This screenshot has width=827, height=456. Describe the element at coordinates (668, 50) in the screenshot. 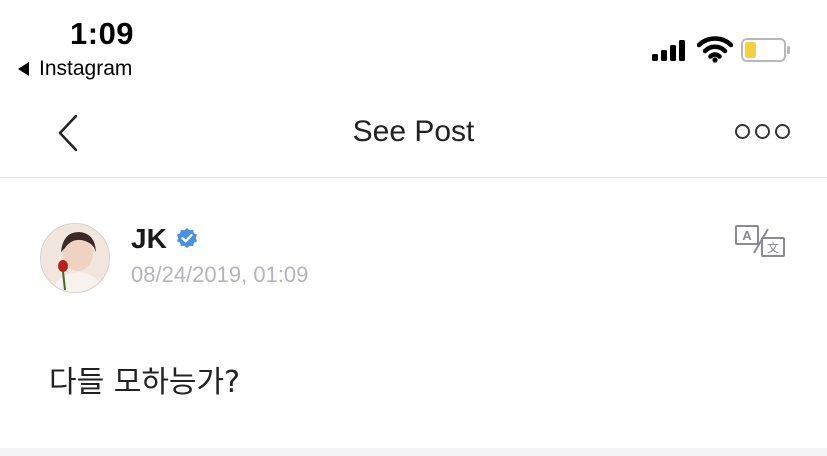

I see `cellular-signal-icon` at that location.